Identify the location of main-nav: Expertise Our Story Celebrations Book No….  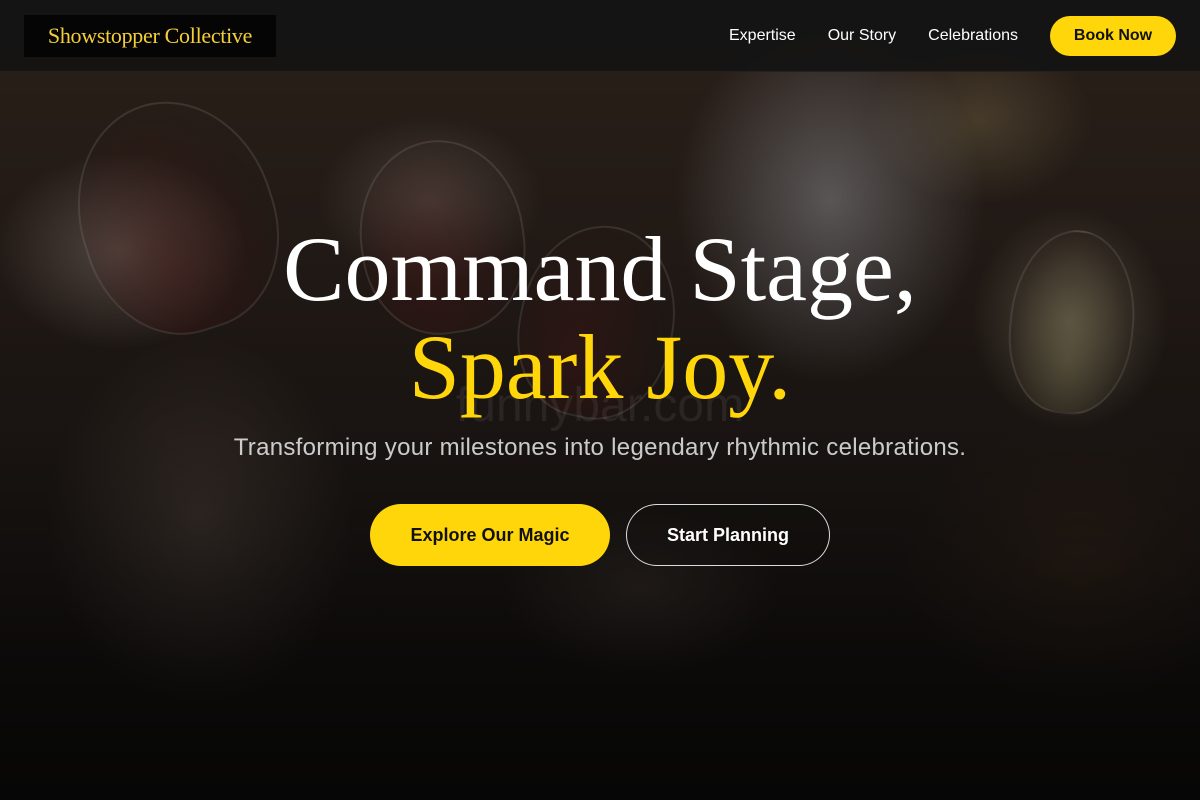
(952, 36).